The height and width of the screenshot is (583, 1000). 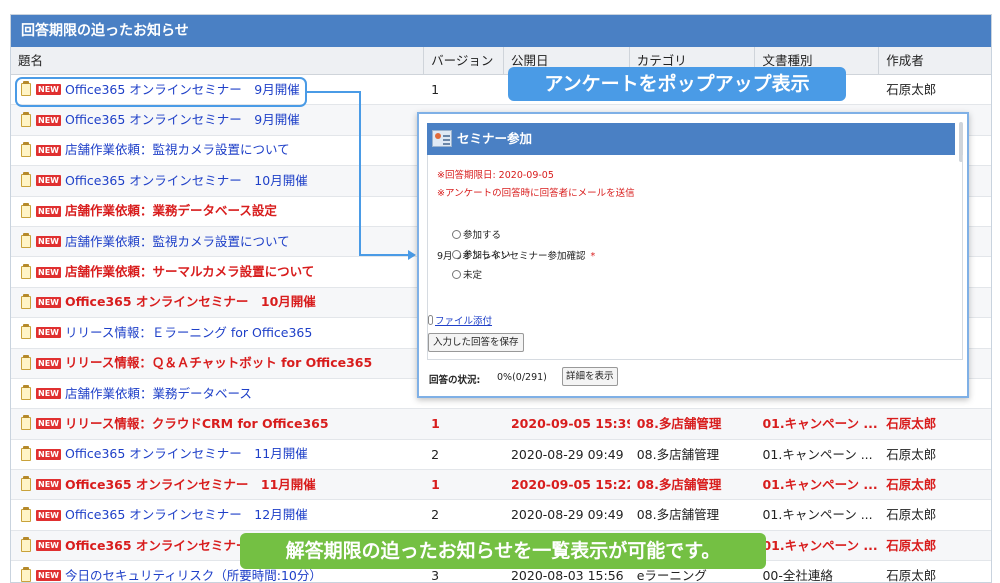 What do you see at coordinates (171, 211) in the screenshot?
I see `notice-title-link: 店舗作業依頼：業務データベース設定` at bounding box center [171, 211].